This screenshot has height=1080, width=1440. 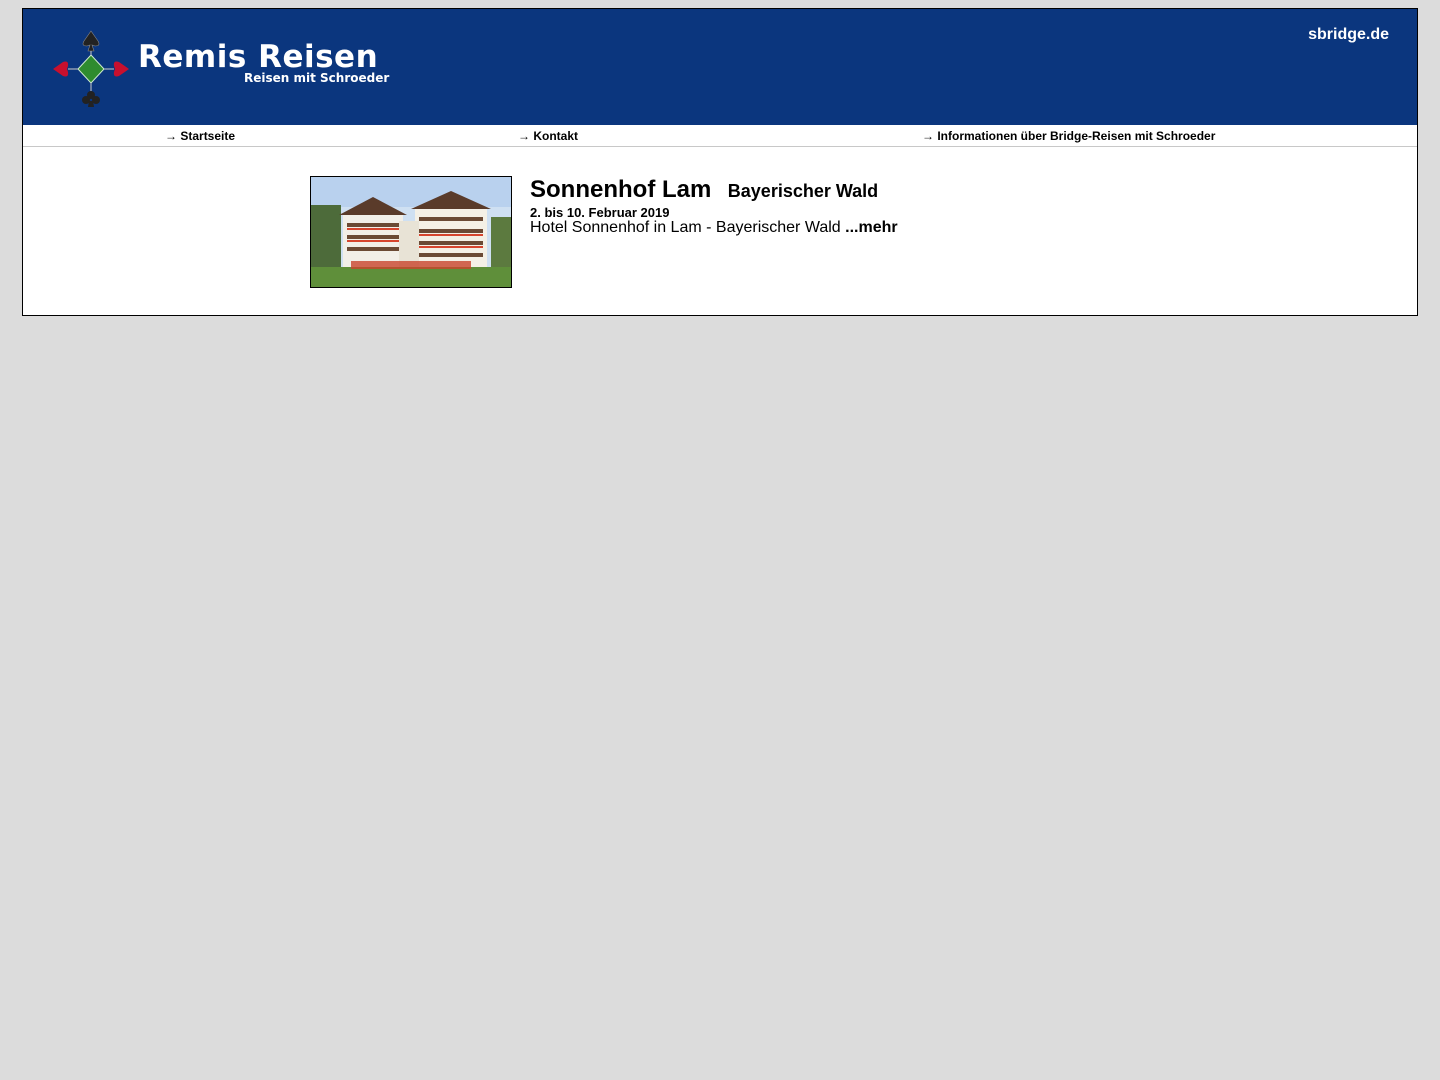 I want to click on brand-title: Remis Reisen, so click(x=258, y=57).